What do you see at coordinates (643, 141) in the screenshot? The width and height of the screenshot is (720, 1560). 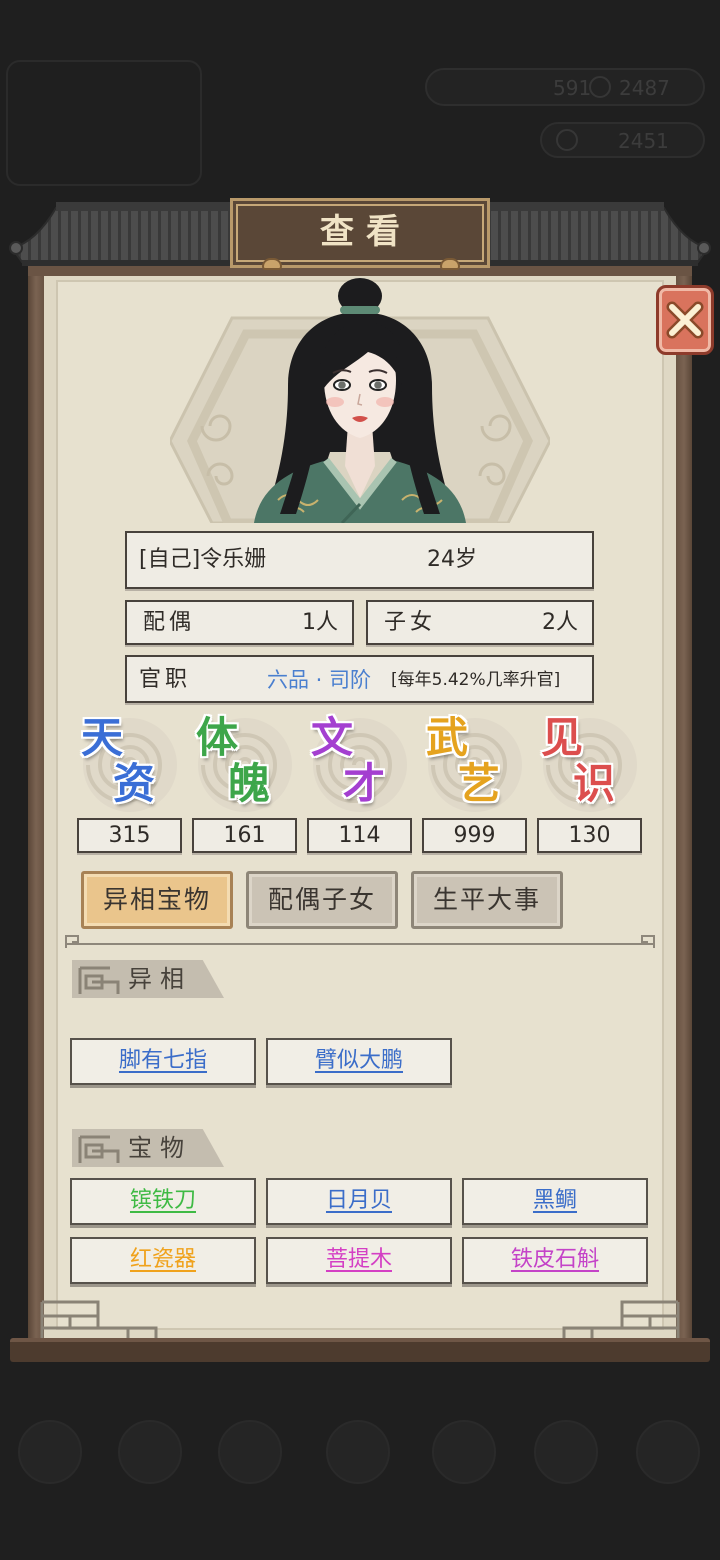 I see `currency-c-value: 2451` at bounding box center [643, 141].